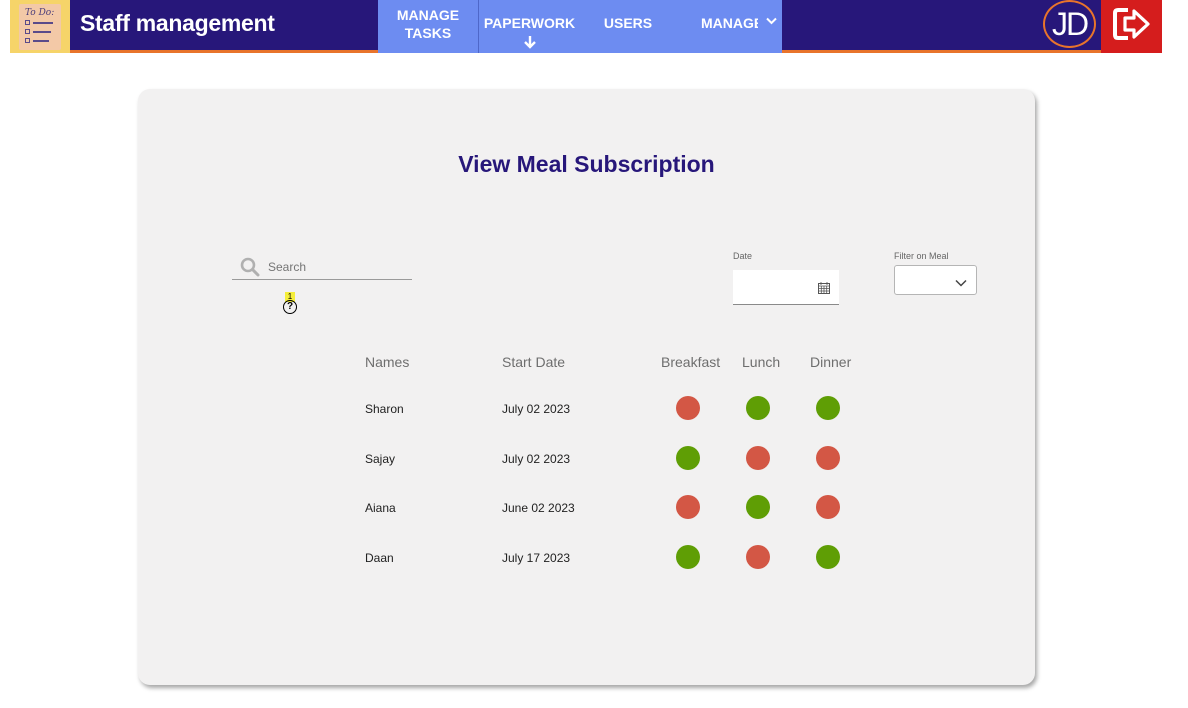 The height and width of the screenshot is (708, 1188). Describe the element at coordinates (379, 557) in the screenshot. I see `row-name: Daan` at that location.